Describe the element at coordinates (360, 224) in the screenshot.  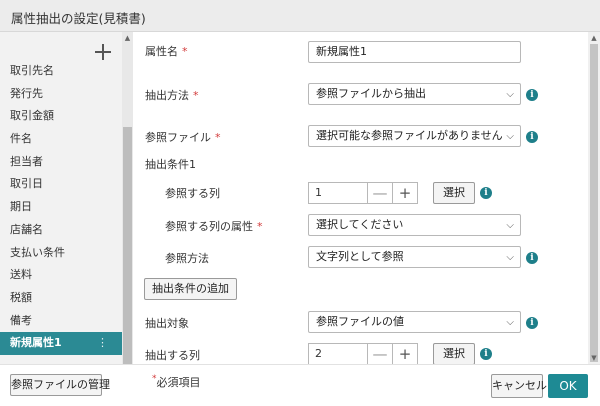
I see `ref-column-attr-value: 選択してください` at that location.